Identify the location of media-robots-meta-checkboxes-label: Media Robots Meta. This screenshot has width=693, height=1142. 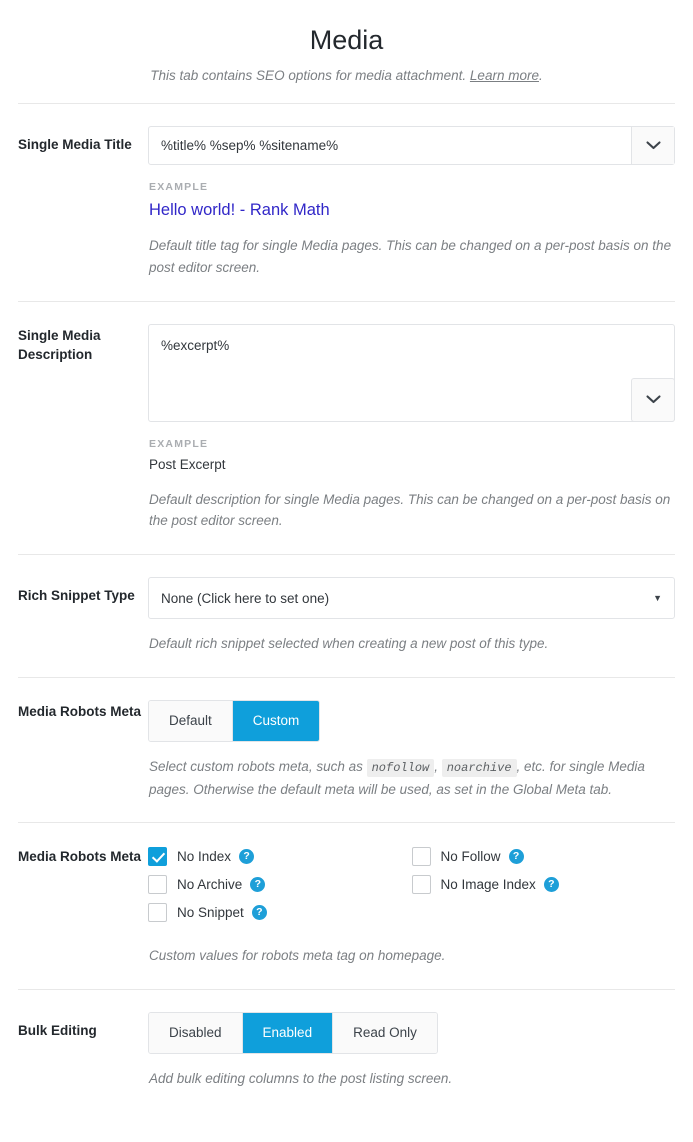
(80, 857).